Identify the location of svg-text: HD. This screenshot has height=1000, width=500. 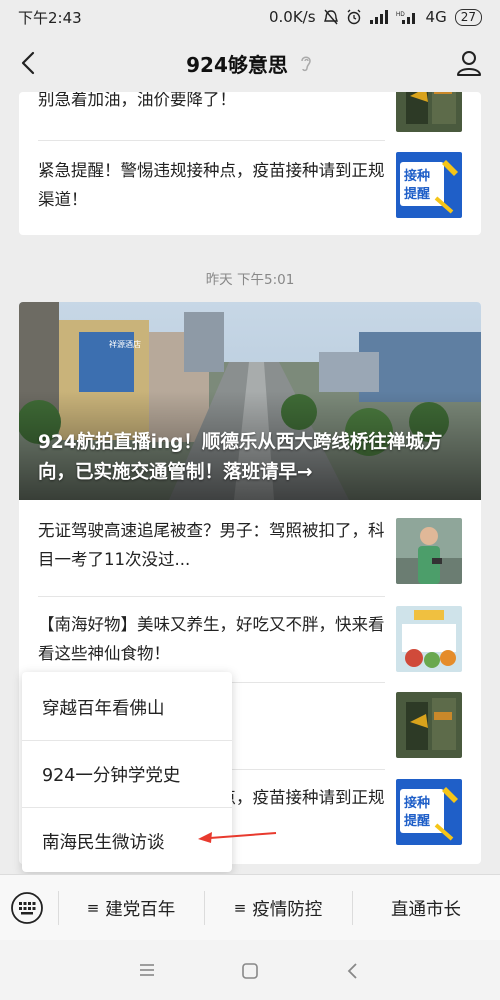
(400, 15).